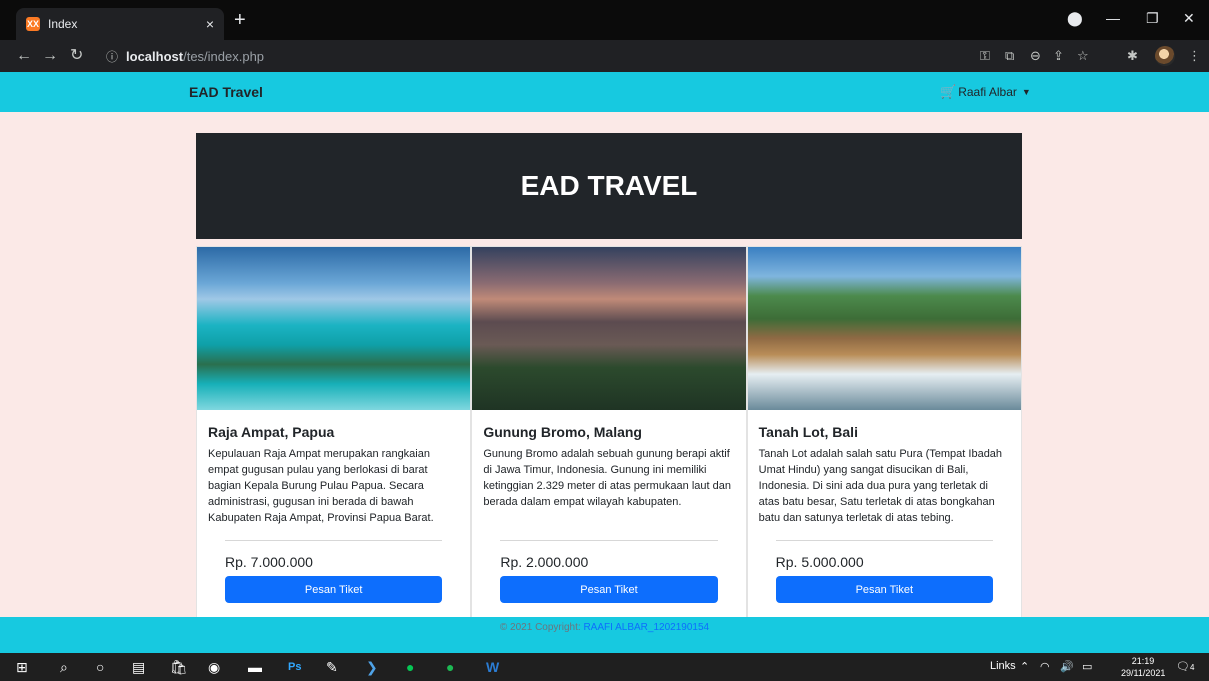  I want to click on bookmark-star-icon: ☆, so click(1083, 56).